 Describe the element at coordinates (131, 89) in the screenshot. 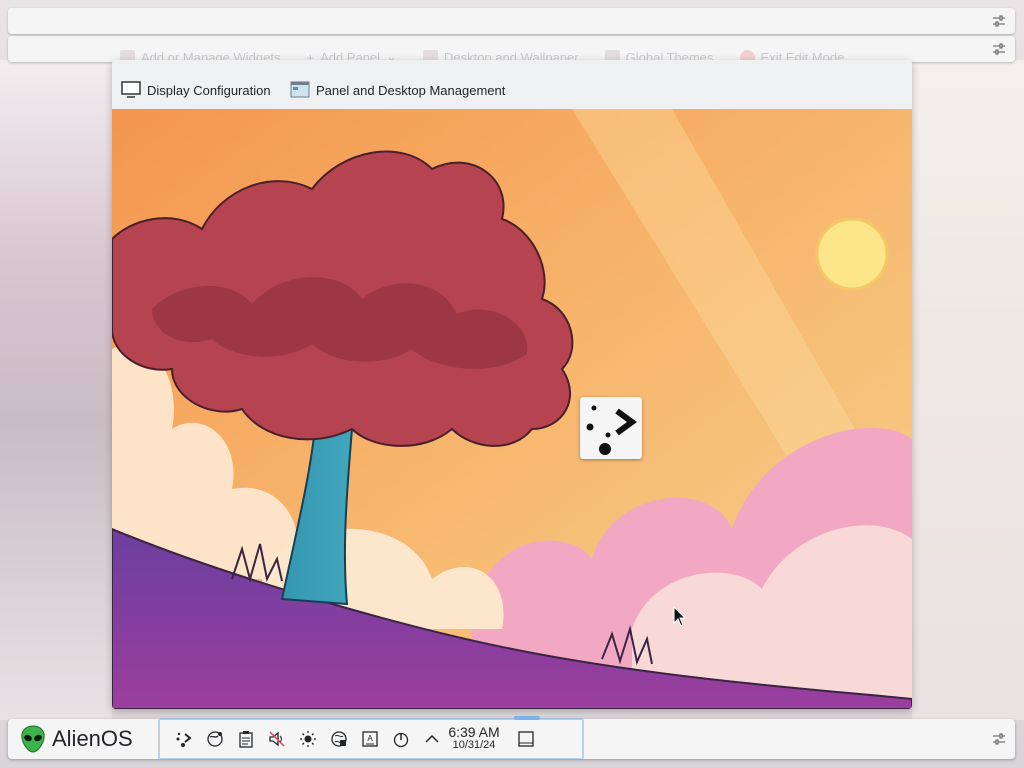

I see `monitor-icon` at that location.